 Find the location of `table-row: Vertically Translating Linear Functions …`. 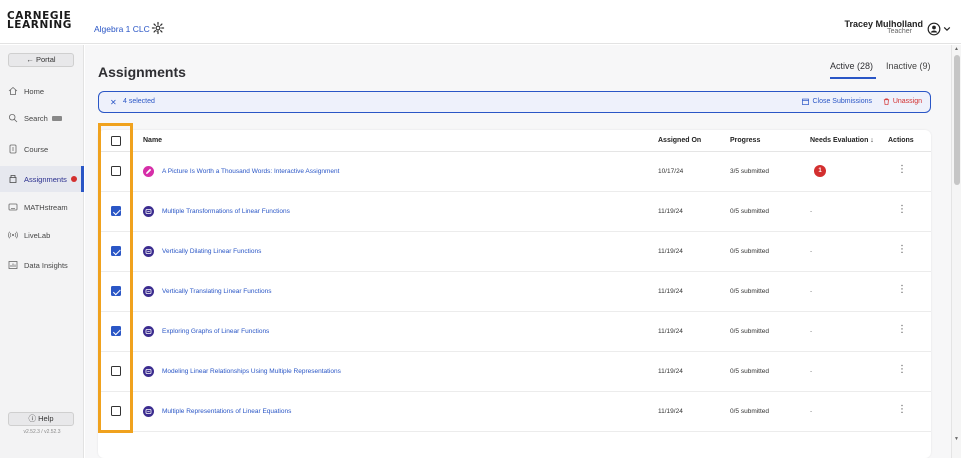

table-row: Vertically Translating Linear Functions … is located at coordinates (514, 292).